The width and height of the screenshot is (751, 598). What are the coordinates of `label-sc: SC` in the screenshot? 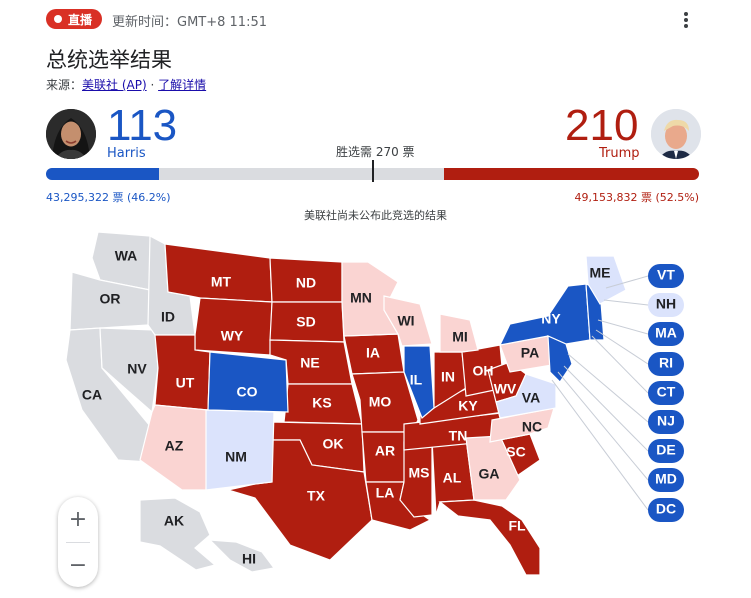 It's located at (515, 452).